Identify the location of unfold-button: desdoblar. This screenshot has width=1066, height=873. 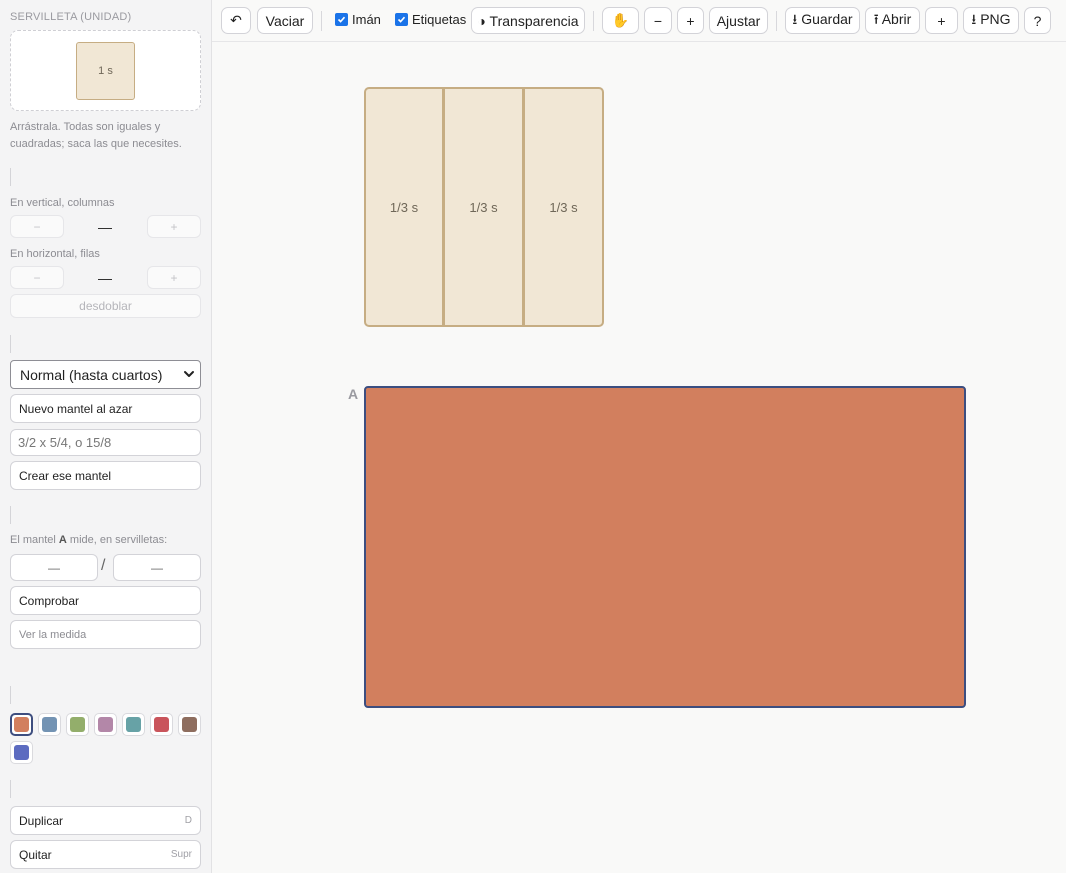
(105, 306).